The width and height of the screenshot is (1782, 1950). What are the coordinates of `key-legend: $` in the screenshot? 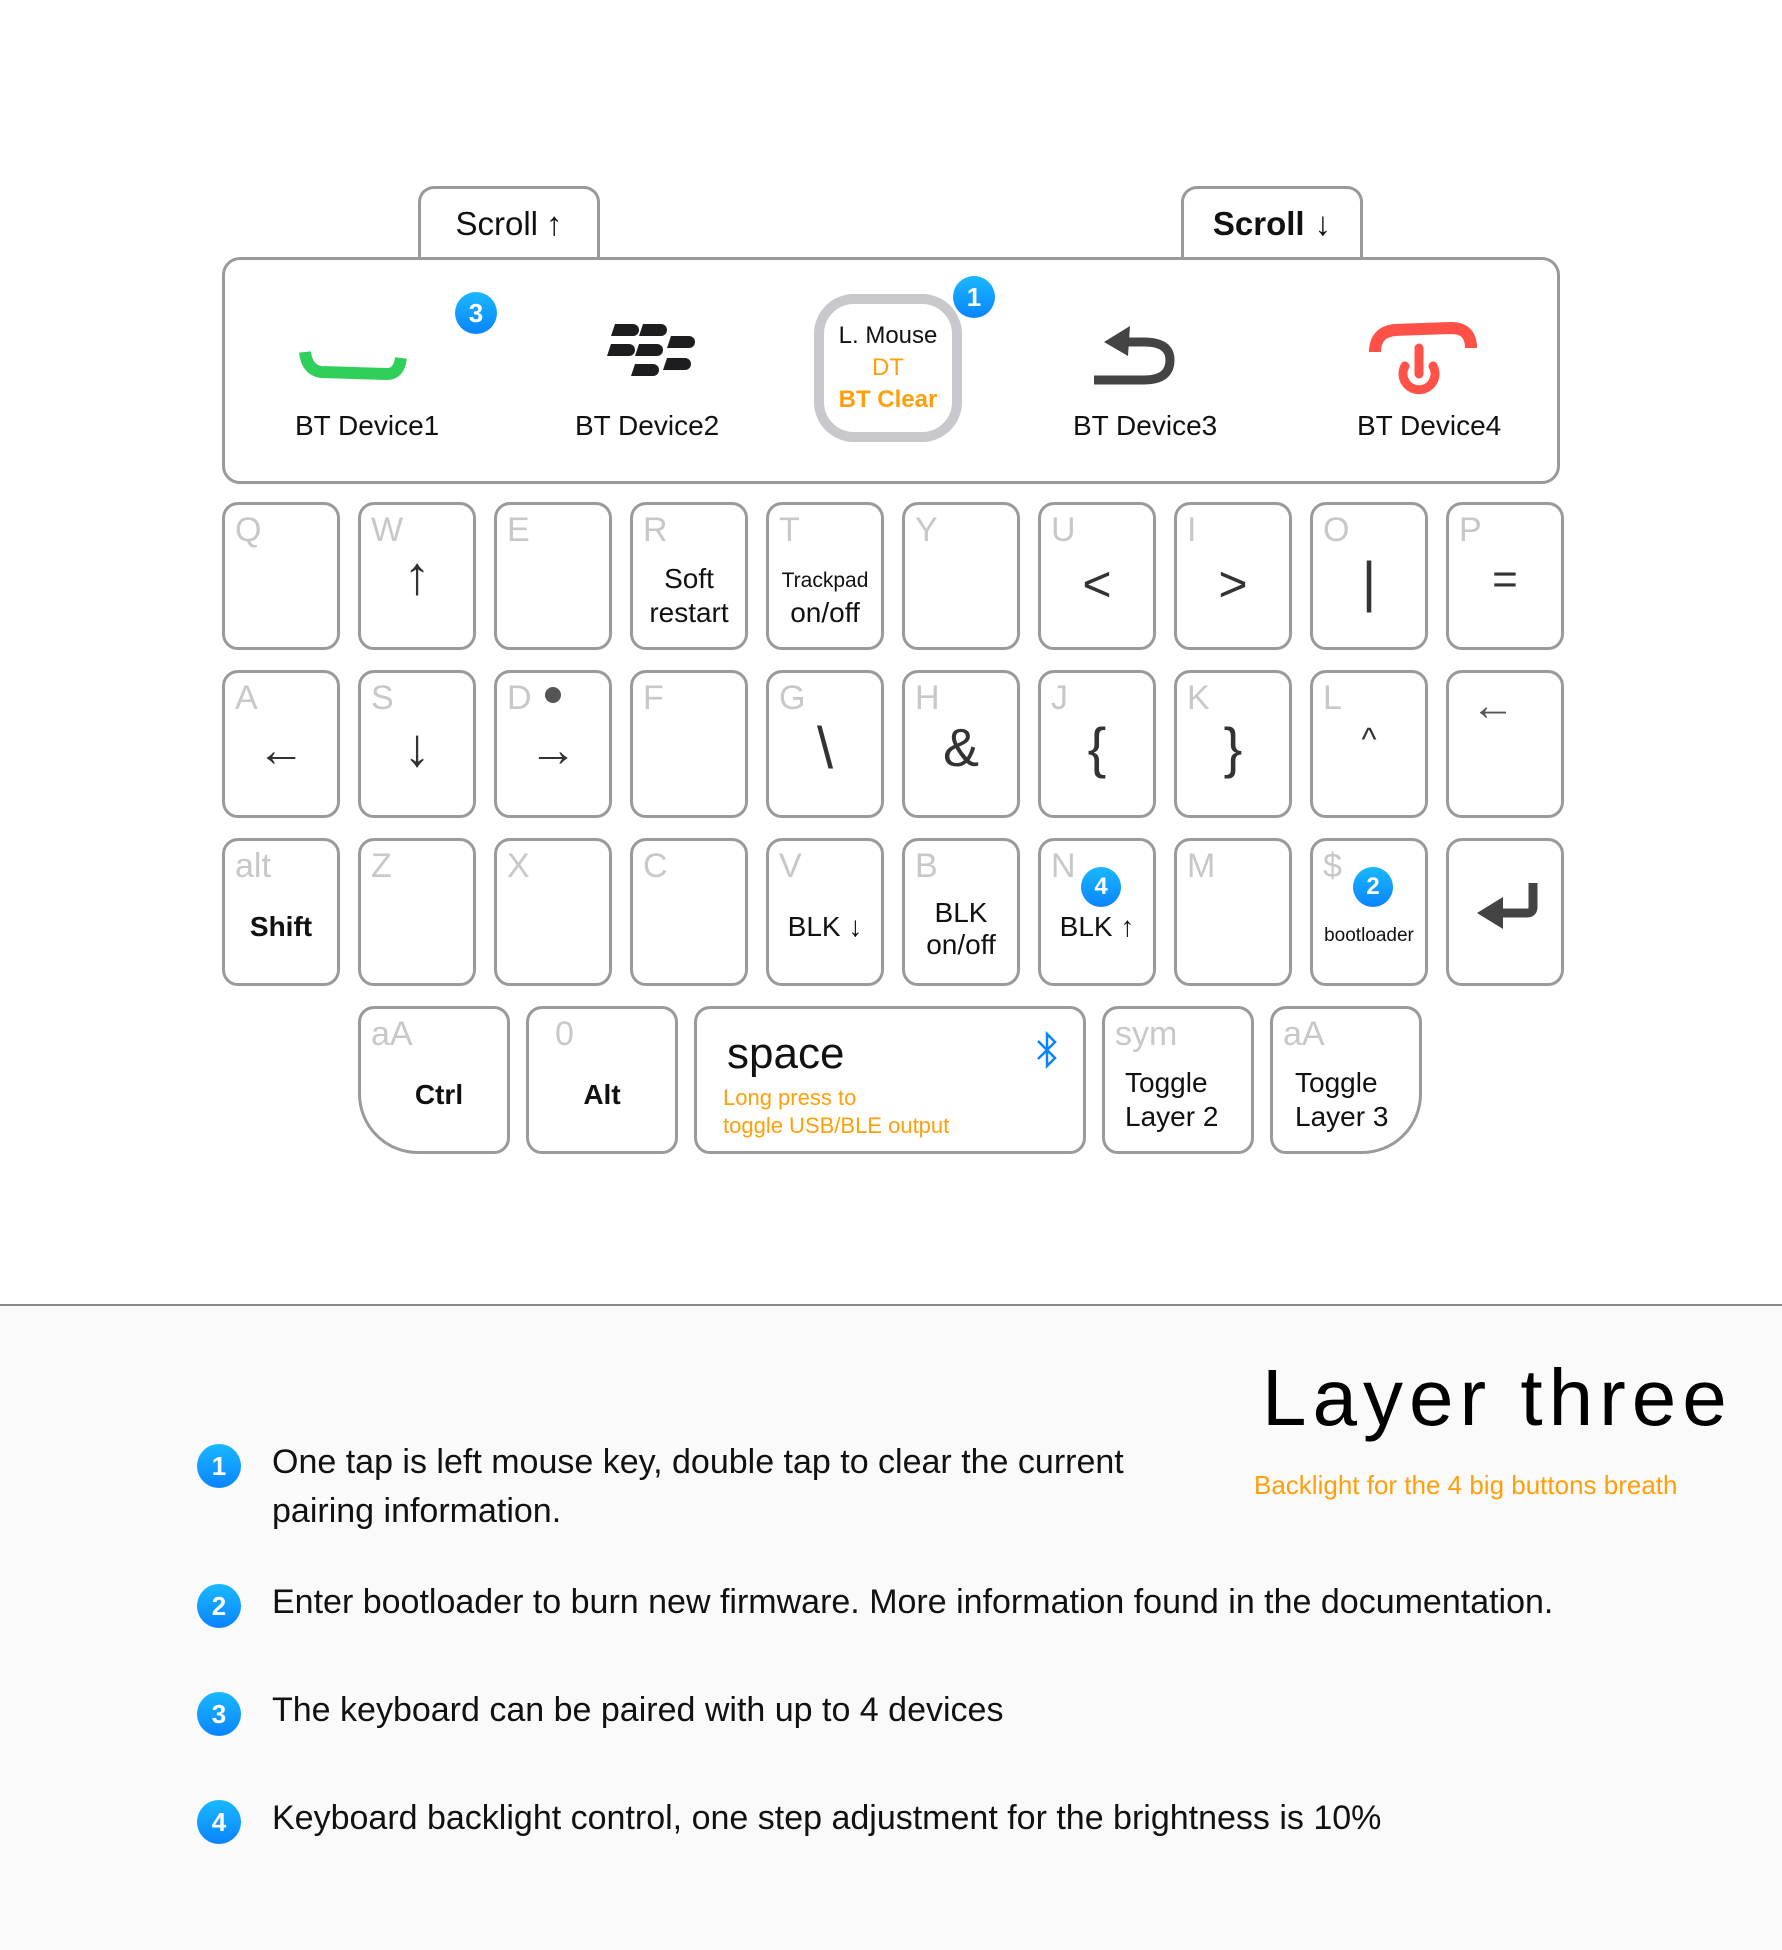 It's located at (1332, 866).